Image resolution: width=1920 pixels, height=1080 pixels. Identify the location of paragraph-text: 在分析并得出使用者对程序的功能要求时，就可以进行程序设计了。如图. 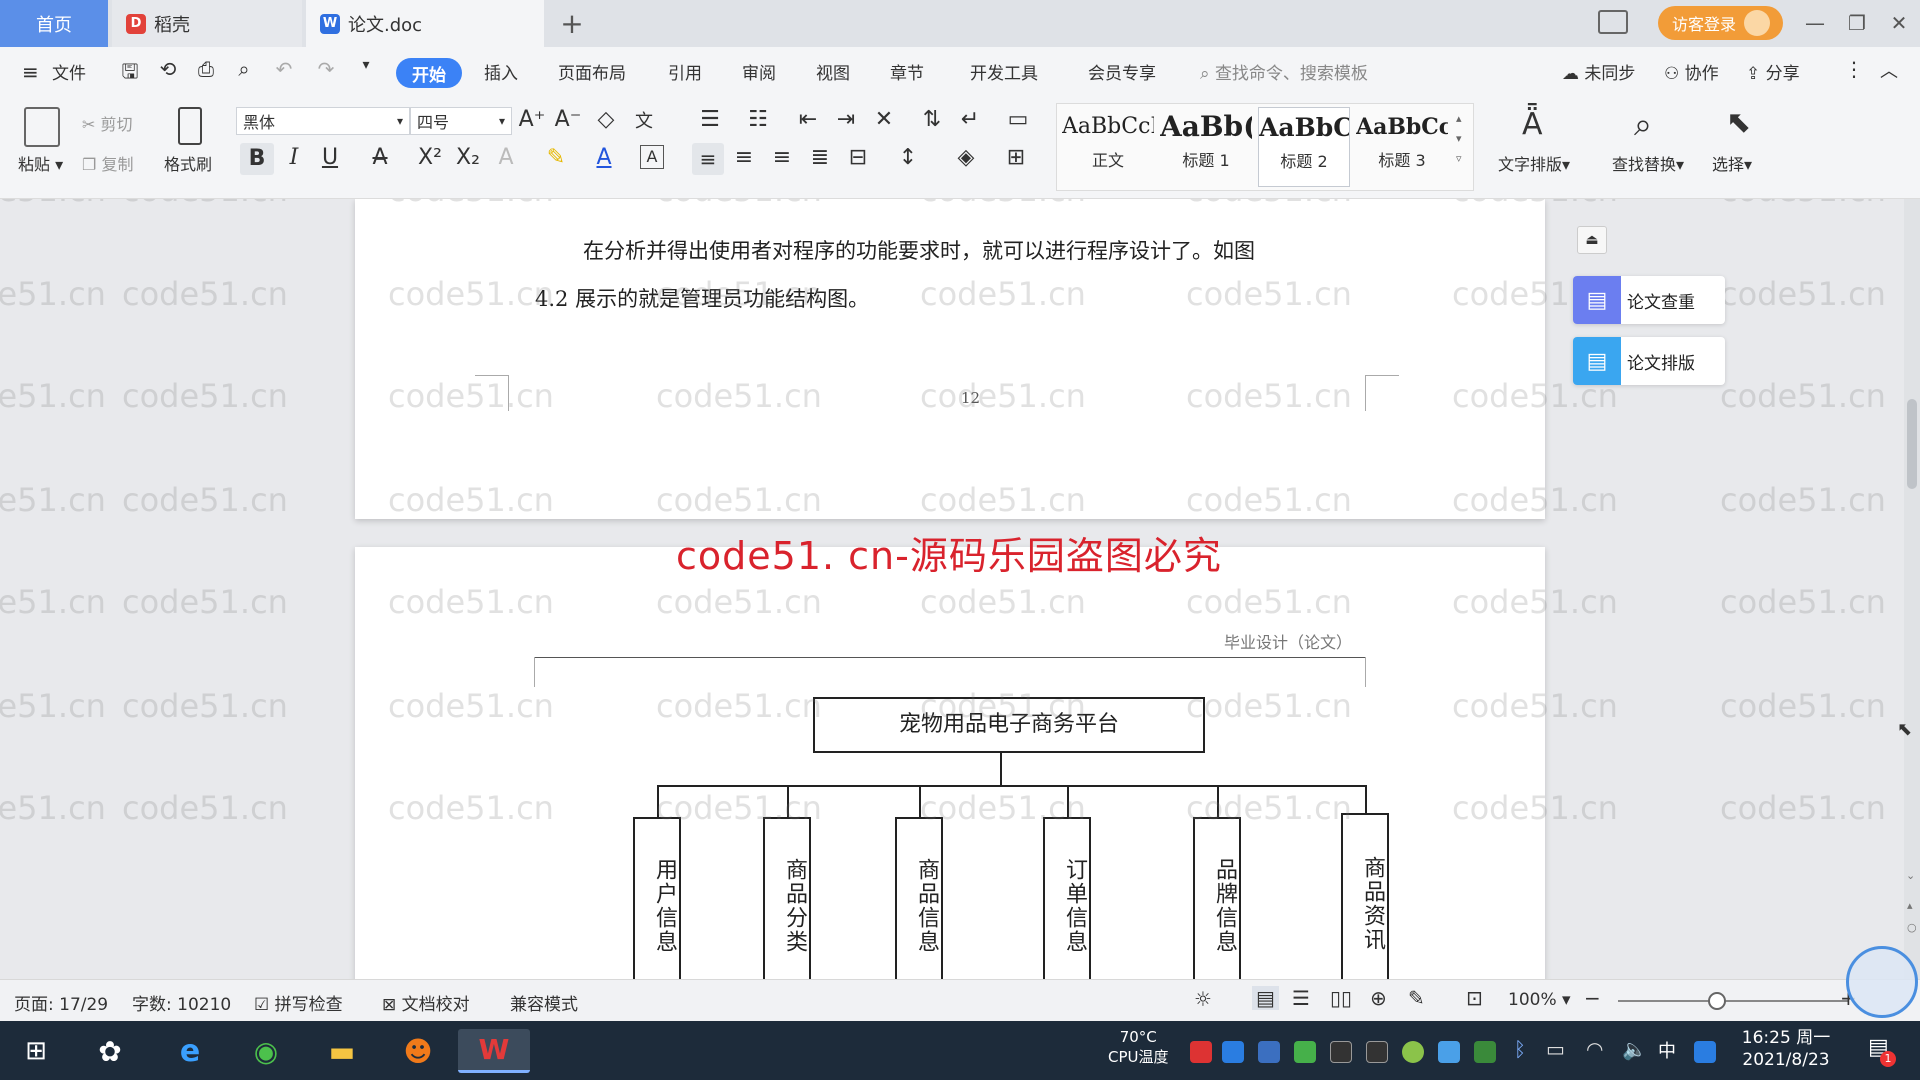
(919, 250).